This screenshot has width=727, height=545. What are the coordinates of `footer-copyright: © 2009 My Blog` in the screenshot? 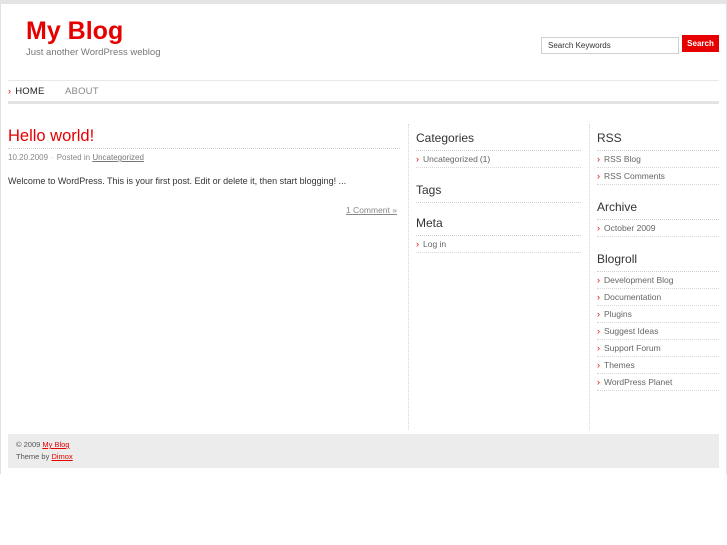 It's located at (42, 444).